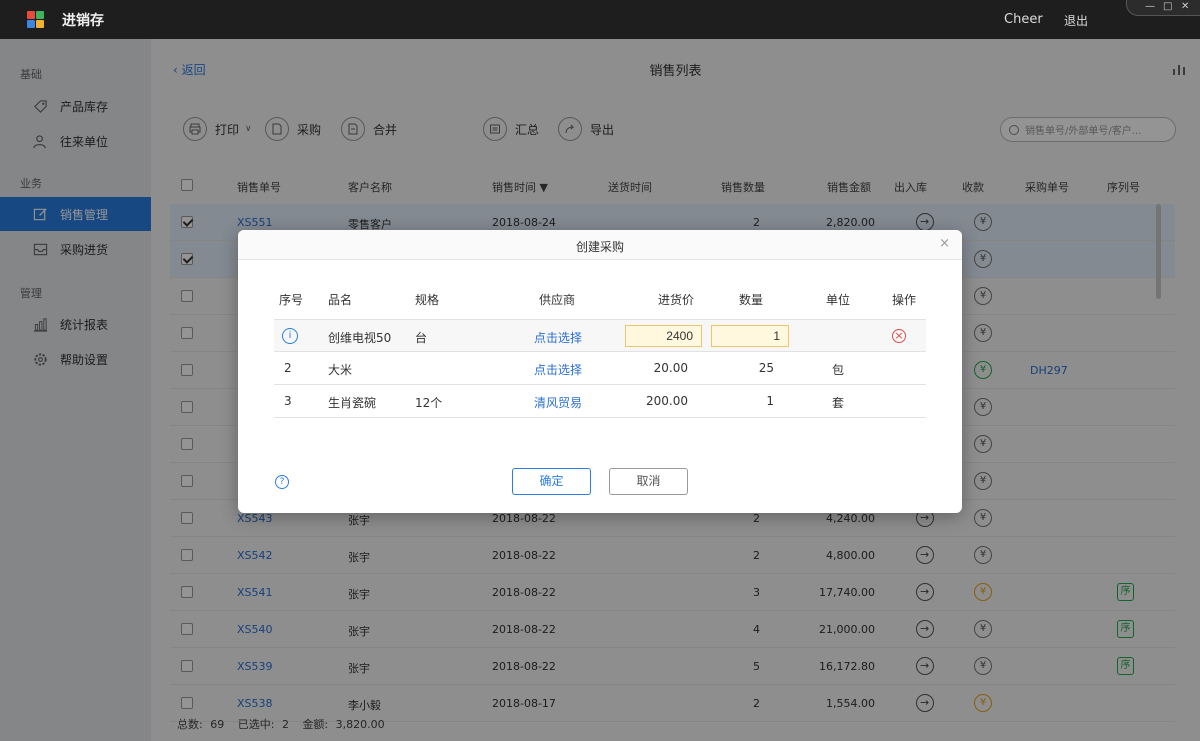 The width and height of the screenshot is (1200, 741). I want to click on item-quantity: 25, so click(742, 368).